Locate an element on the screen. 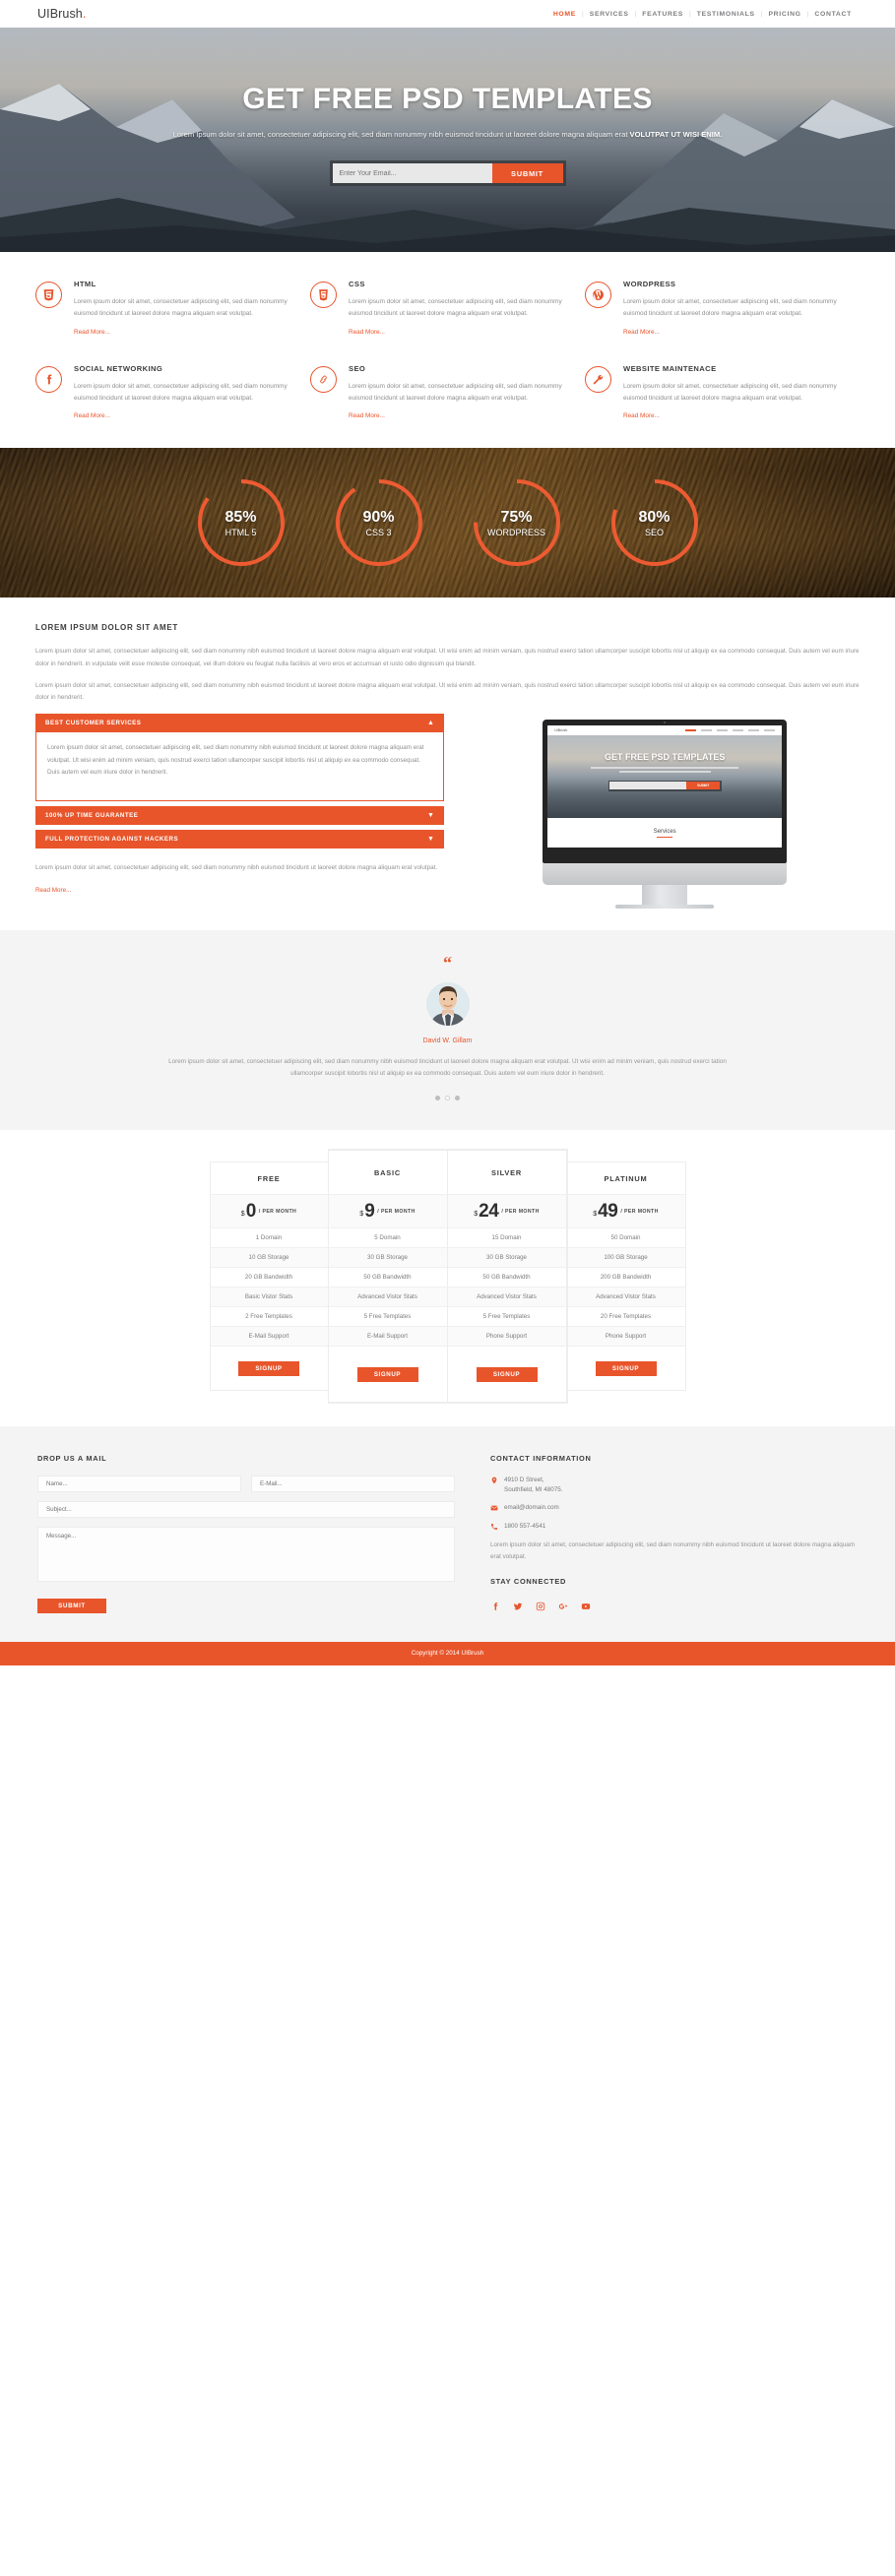 This screenshot has width=895, height=2576. google-plus-icon is located at coordinates (563, 1607).